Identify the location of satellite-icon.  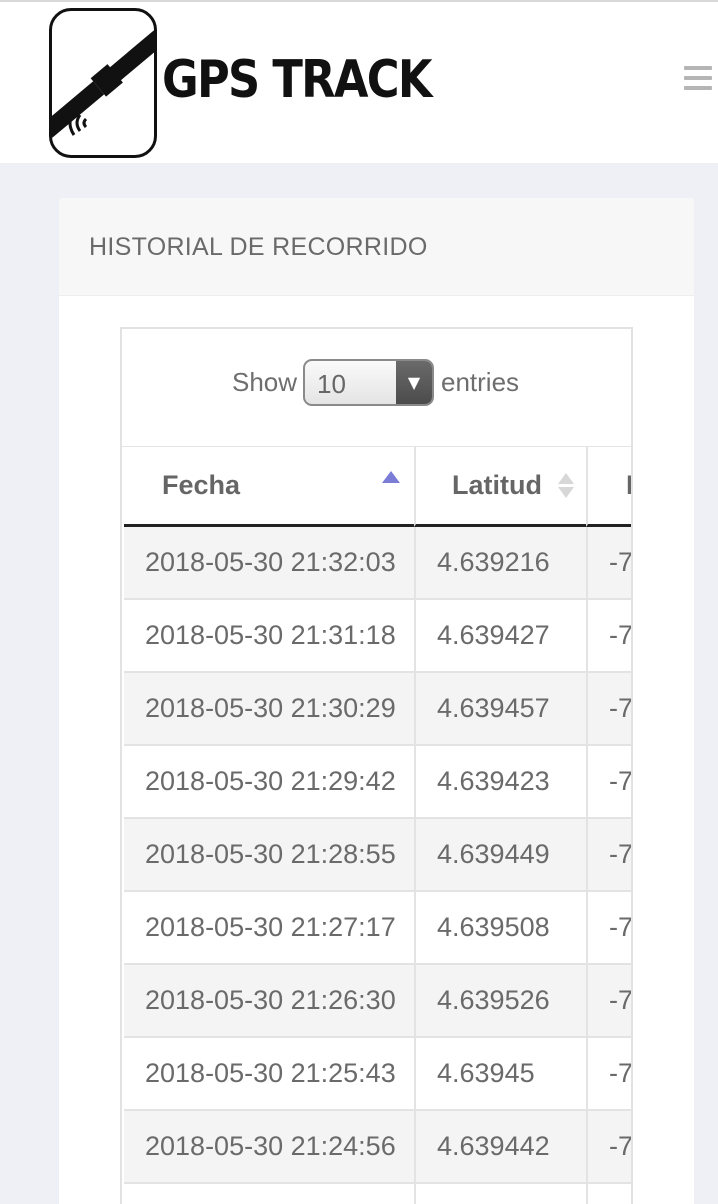
(103, 83).